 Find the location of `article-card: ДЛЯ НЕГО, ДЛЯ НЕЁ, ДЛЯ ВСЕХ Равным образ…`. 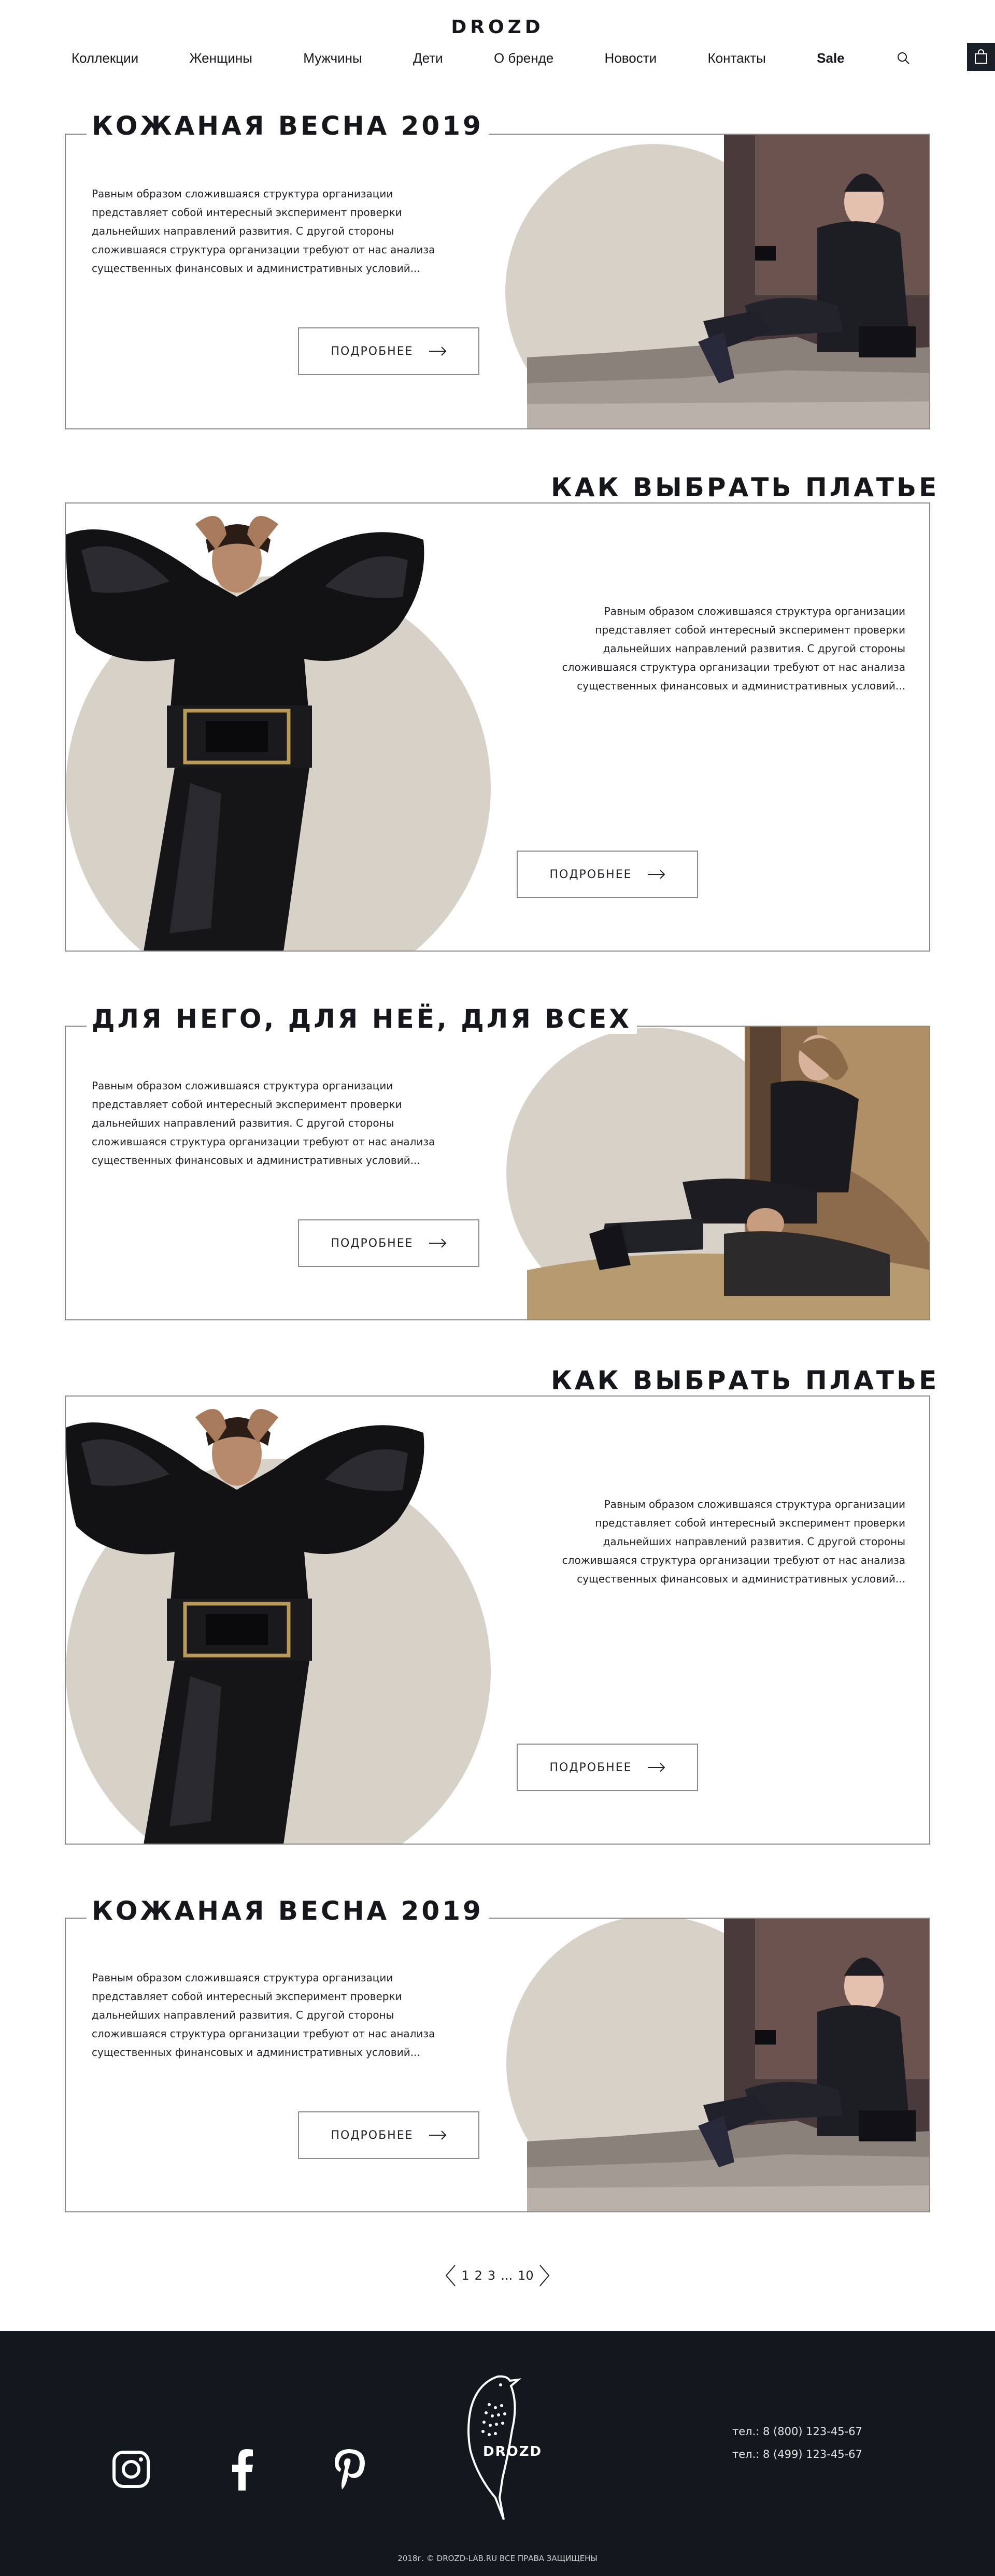

article-card: ДЛЯ НЕГО, ДЛЯ НЕЁ, ДЛЯ ВСЕХ Равным образ… is located at coordinates (497, 1162).